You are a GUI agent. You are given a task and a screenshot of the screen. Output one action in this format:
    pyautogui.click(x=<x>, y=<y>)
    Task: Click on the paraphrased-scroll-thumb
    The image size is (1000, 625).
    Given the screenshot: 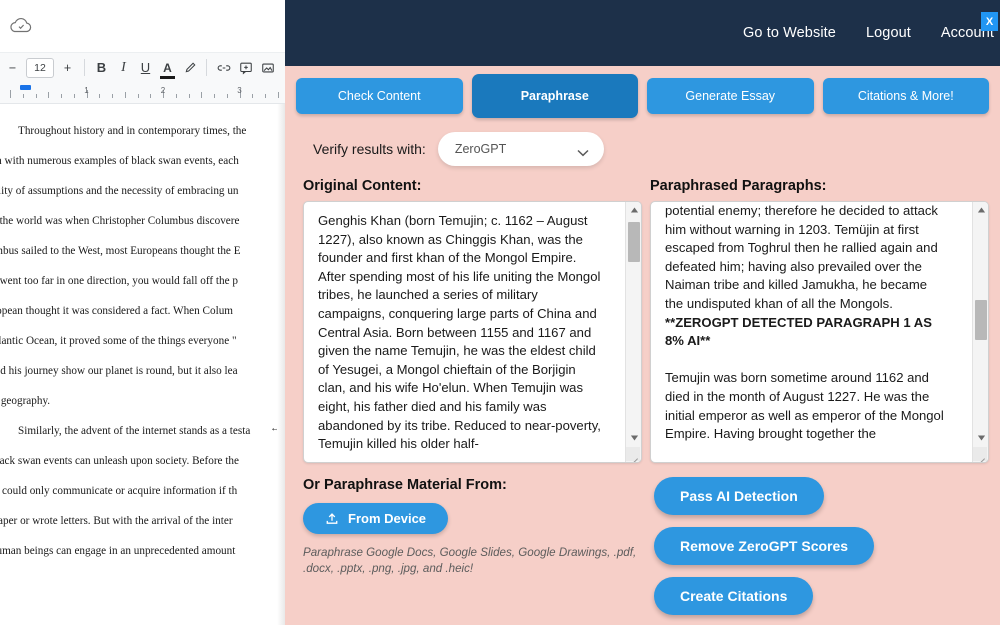 What is the action you would take?
    pyautogui.click(x=981, y=320)
    